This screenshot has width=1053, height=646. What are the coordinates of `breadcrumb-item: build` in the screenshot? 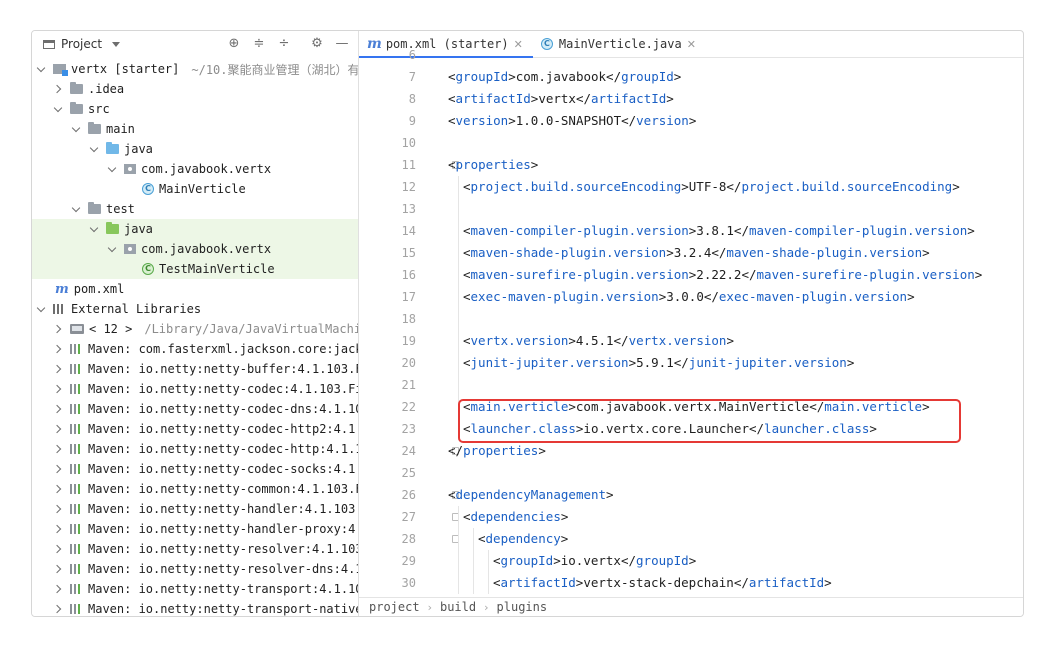 It's located at (454, 607).